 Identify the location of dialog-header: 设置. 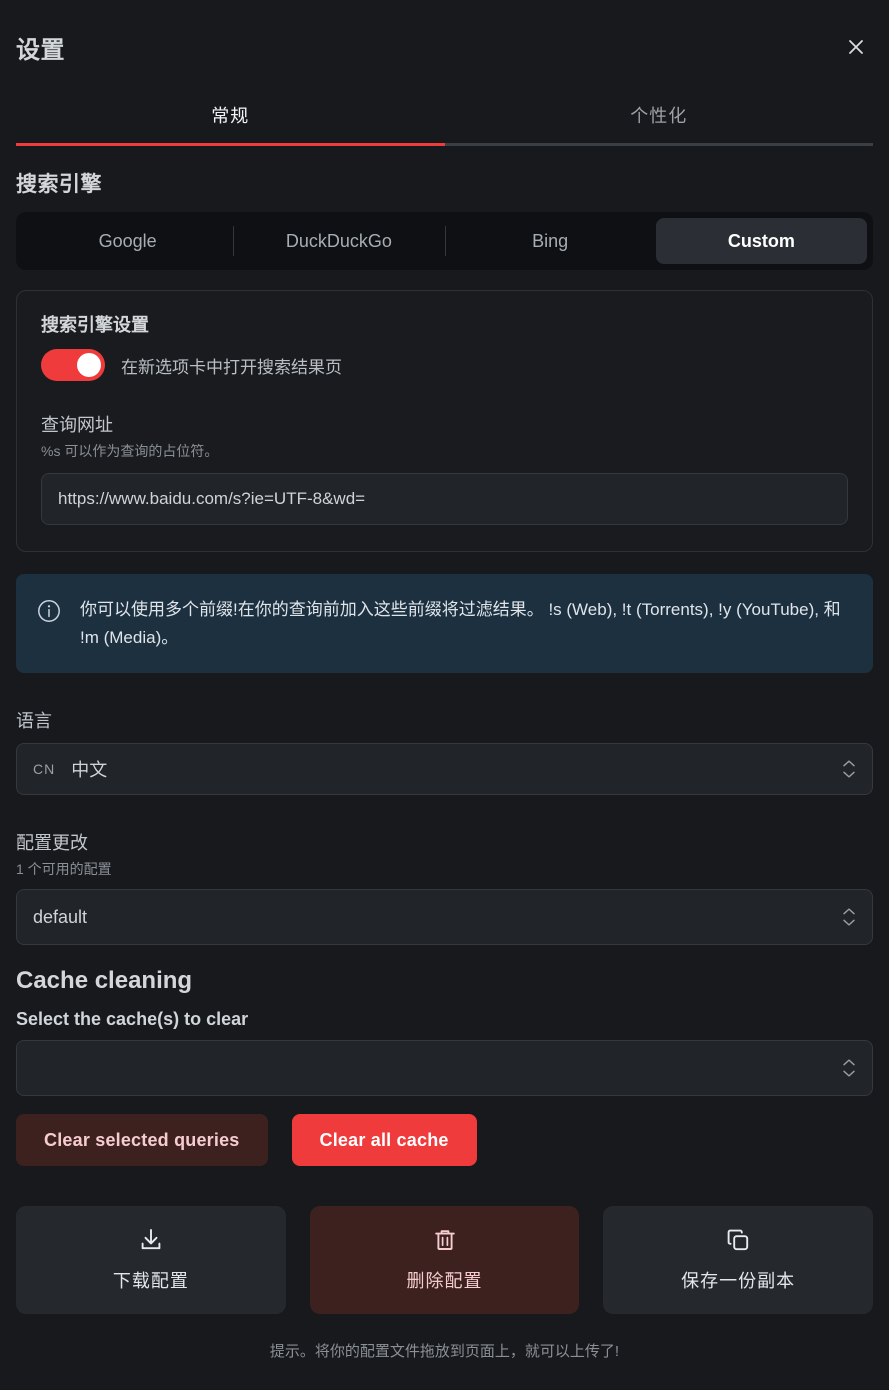
(444, 47).